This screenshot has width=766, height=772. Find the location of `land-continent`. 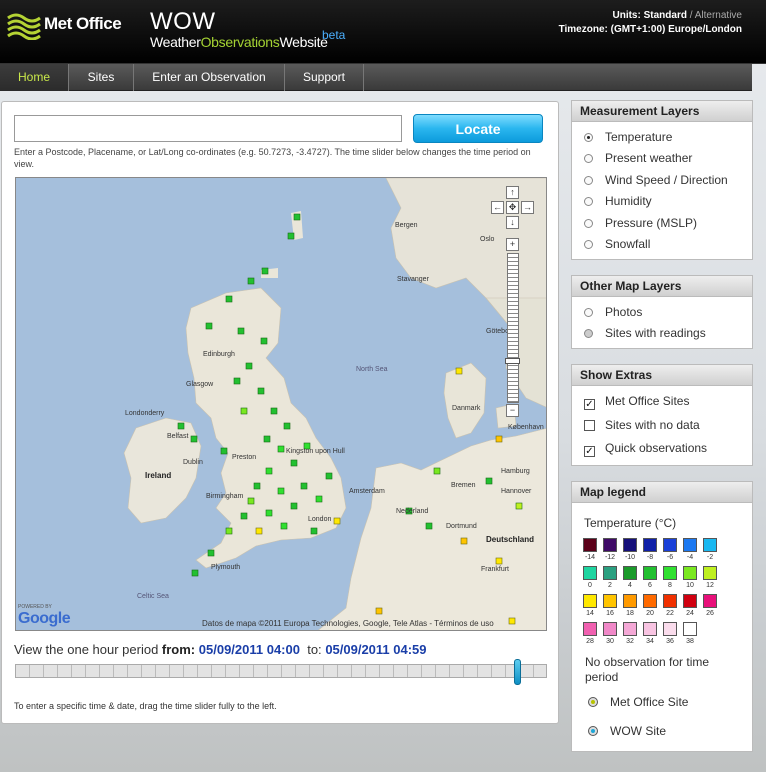

land-continent is located at coordinates (432, 529).